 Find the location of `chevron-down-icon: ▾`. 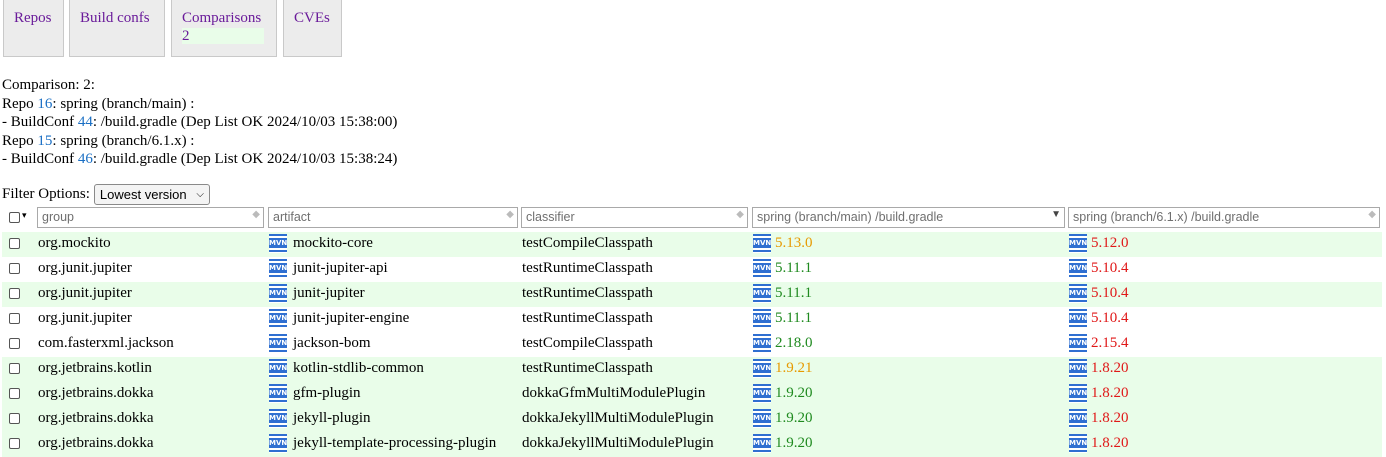

chevron-down-icon: ▾ is located at coordinates (24, 215).